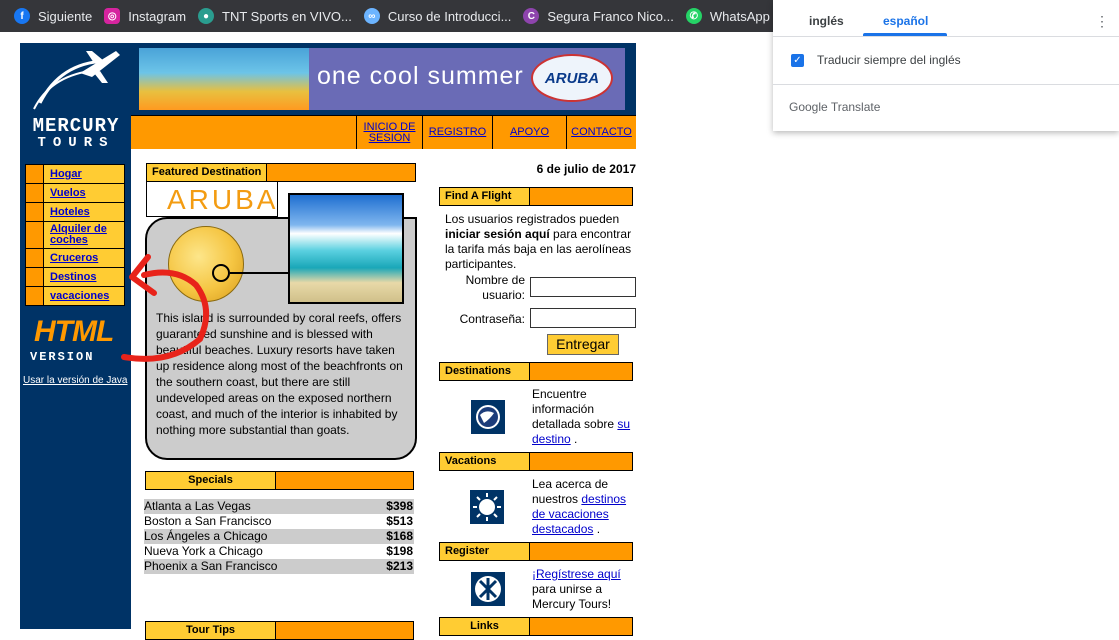 The width and height of the screenshot is (1119, 640). I want to click on java-version-link: Usar la versión de Java, so click(75, 380).